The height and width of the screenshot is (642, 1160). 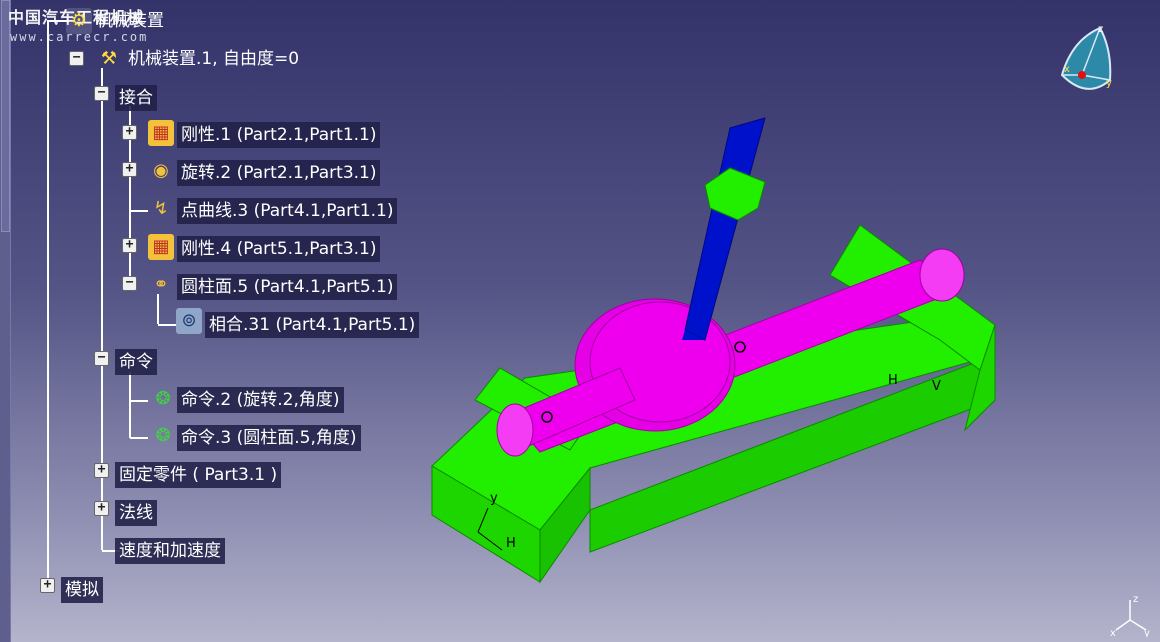 I want to click on tree-line-root, so click(x=48, y=304).